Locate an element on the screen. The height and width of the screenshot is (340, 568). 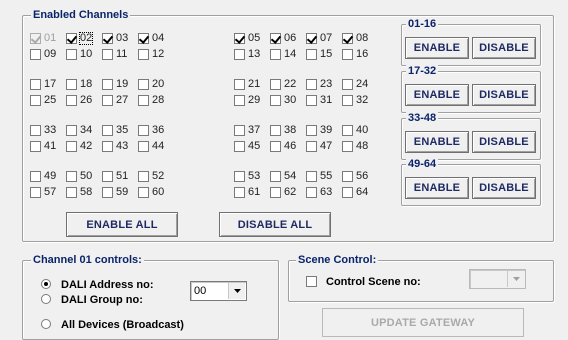
channel-55-label: 55 is located at coordinates (326, 176).